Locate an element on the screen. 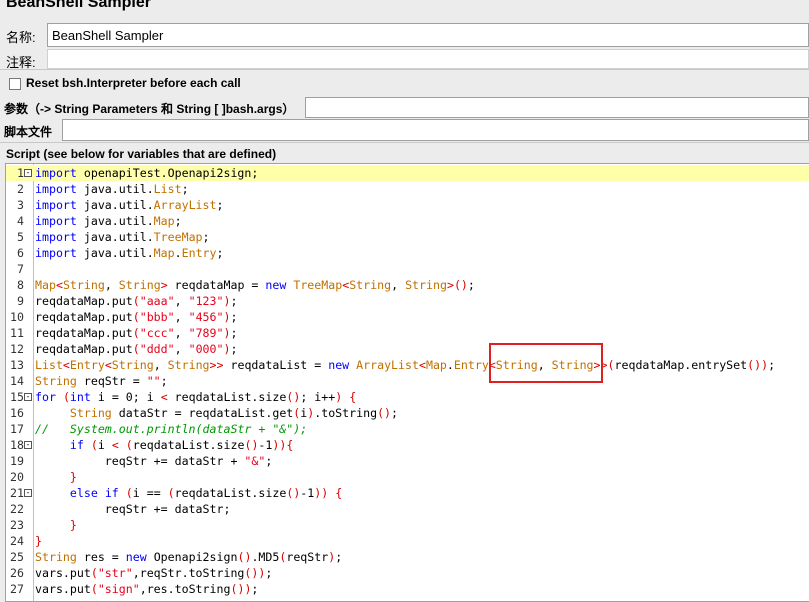 The width and height of the screenshot is (809, 602). code-text: import java.util.TreeMap; is located at coordinates (122, 237).